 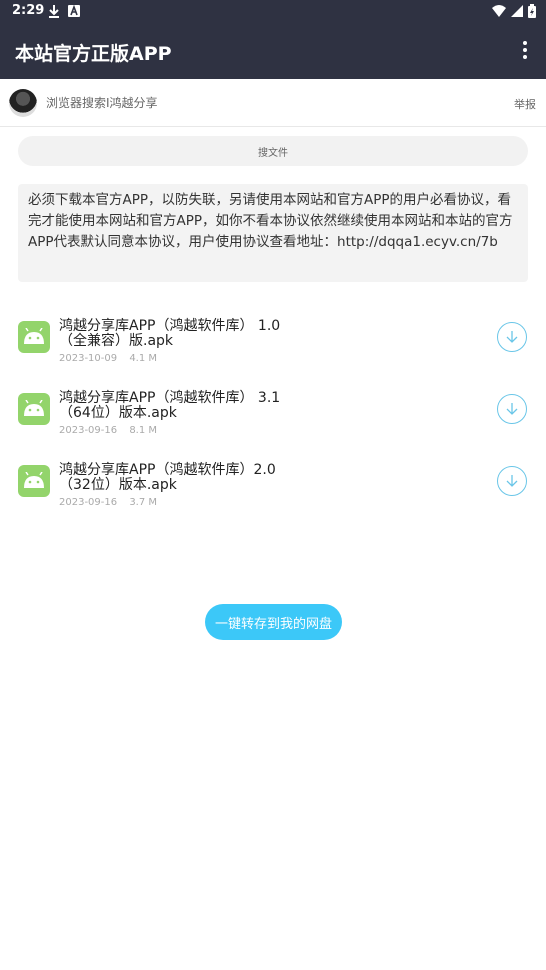 I want to click on status-time: 2:29, so click(x=28, y=10).